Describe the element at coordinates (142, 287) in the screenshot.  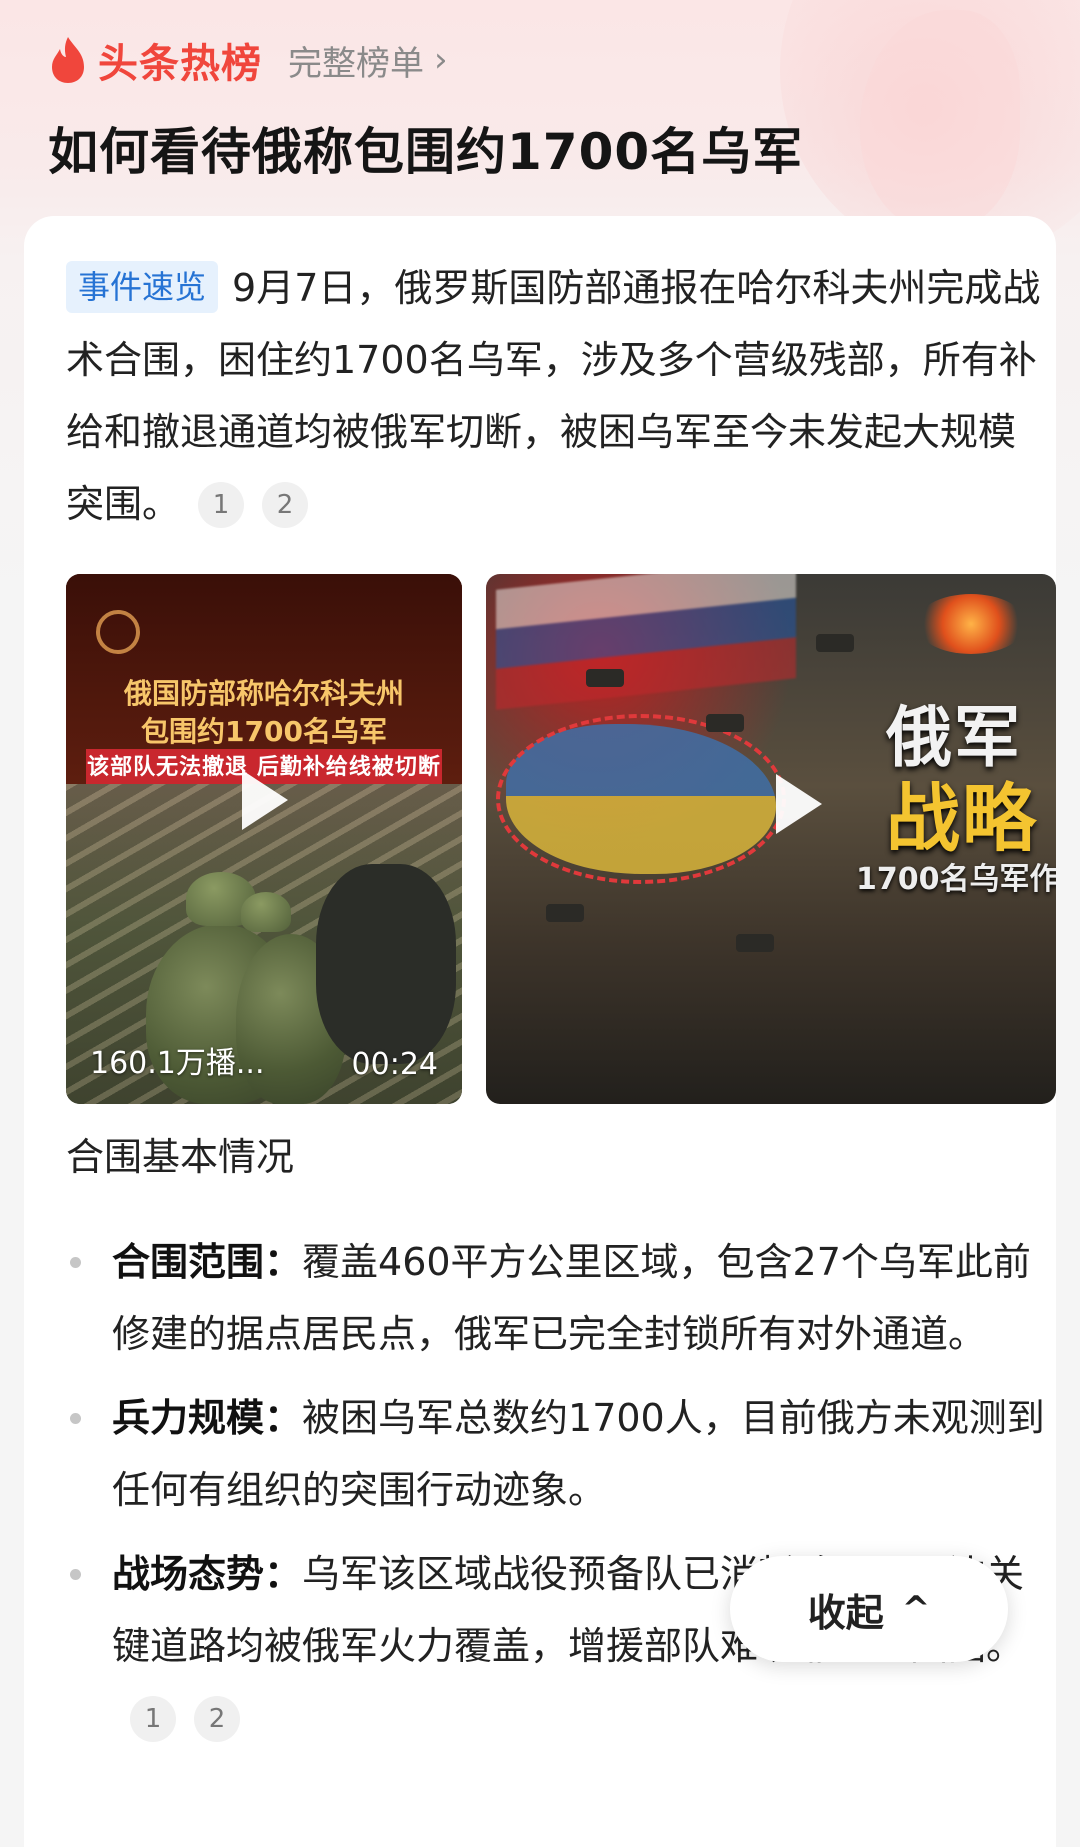
I see `event-summary-tag: 事件速览` at that location.